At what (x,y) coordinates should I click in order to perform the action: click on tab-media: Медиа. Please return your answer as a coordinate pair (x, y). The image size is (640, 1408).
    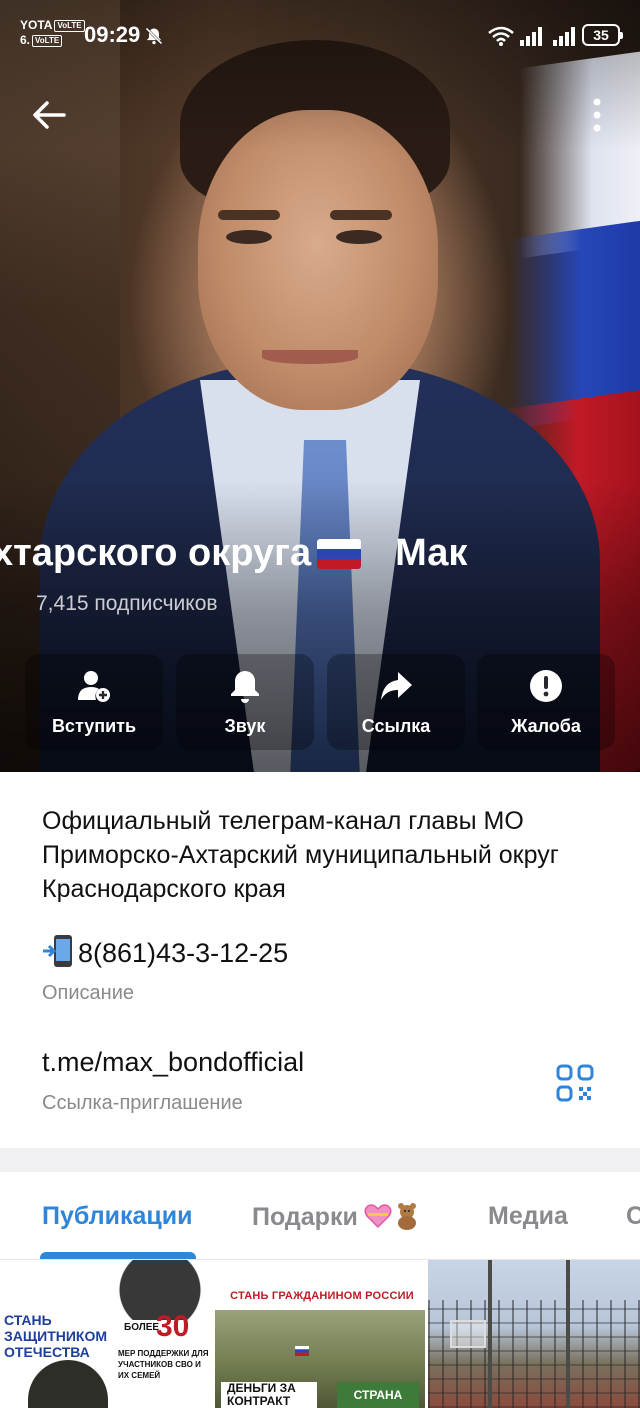
    Looking at the image, I should click on (528, 1216).